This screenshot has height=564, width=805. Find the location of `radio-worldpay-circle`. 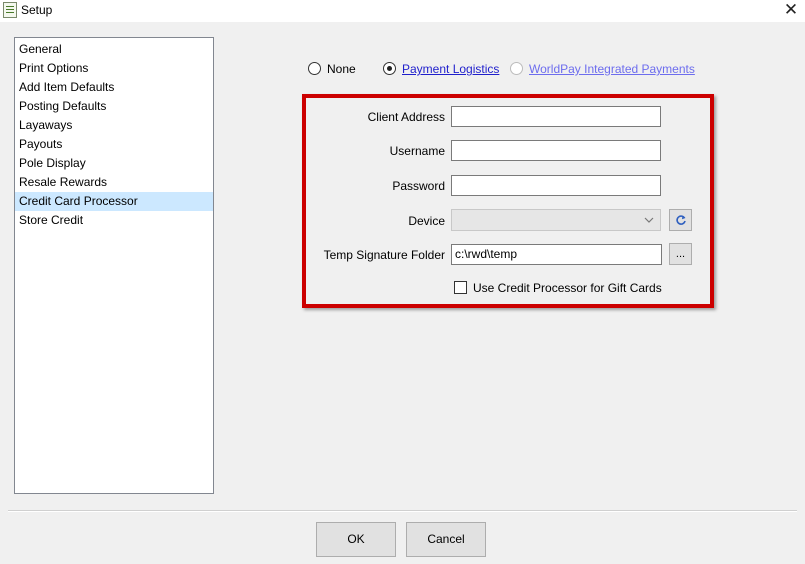

radio-worldpay-circle is located at coordinates (516, 68).